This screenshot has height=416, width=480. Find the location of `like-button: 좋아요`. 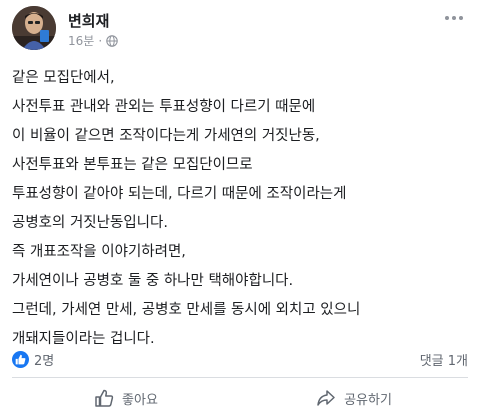

like-button: 좋아요 is located at coordinates (126, 398).